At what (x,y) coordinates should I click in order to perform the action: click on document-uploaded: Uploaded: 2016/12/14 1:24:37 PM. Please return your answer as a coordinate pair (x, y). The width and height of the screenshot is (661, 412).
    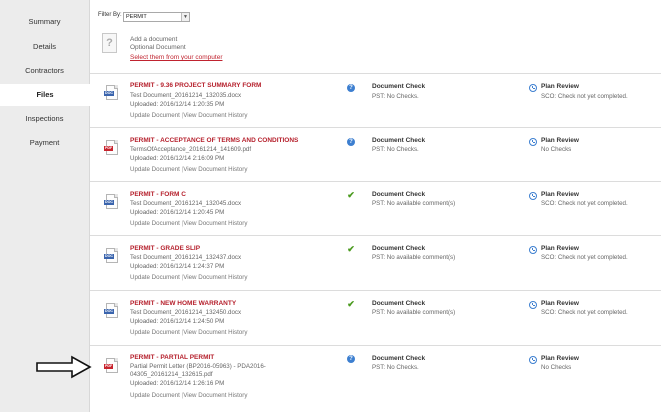
    Looking at the image, I should click on (177, 266).